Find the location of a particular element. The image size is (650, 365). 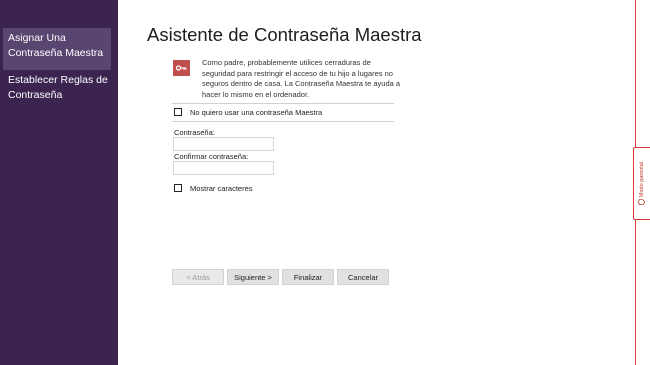

parental-mode-label: Modo parental is located at coordinates (641, 179).